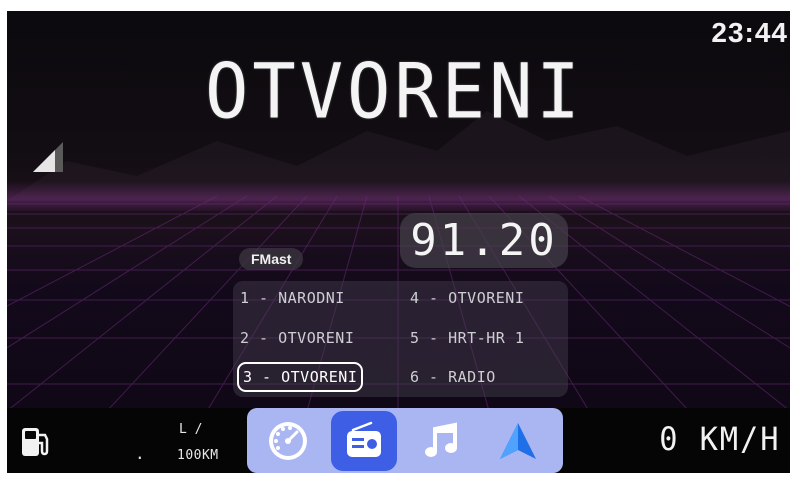 This screenshot has width=790, height=479. I want to click on rds-label: FMast, so click(271, 259).